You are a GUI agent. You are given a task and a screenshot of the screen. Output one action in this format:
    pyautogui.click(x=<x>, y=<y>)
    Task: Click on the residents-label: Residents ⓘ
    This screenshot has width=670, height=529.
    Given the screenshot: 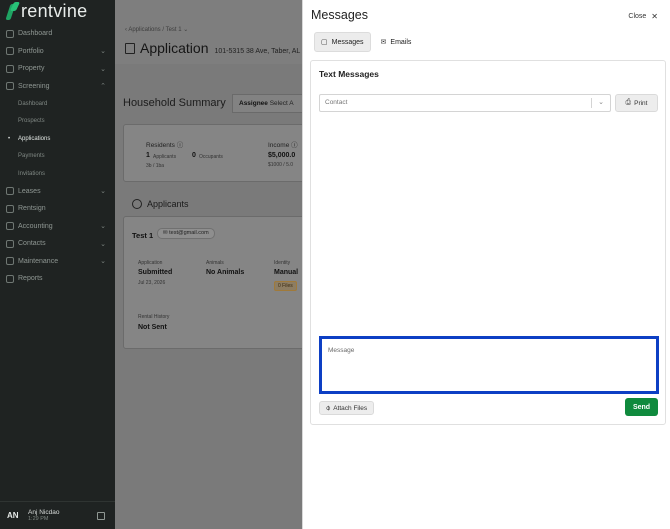 What is the action you would take?
    pyautogui.click(x=165, y=145)
    